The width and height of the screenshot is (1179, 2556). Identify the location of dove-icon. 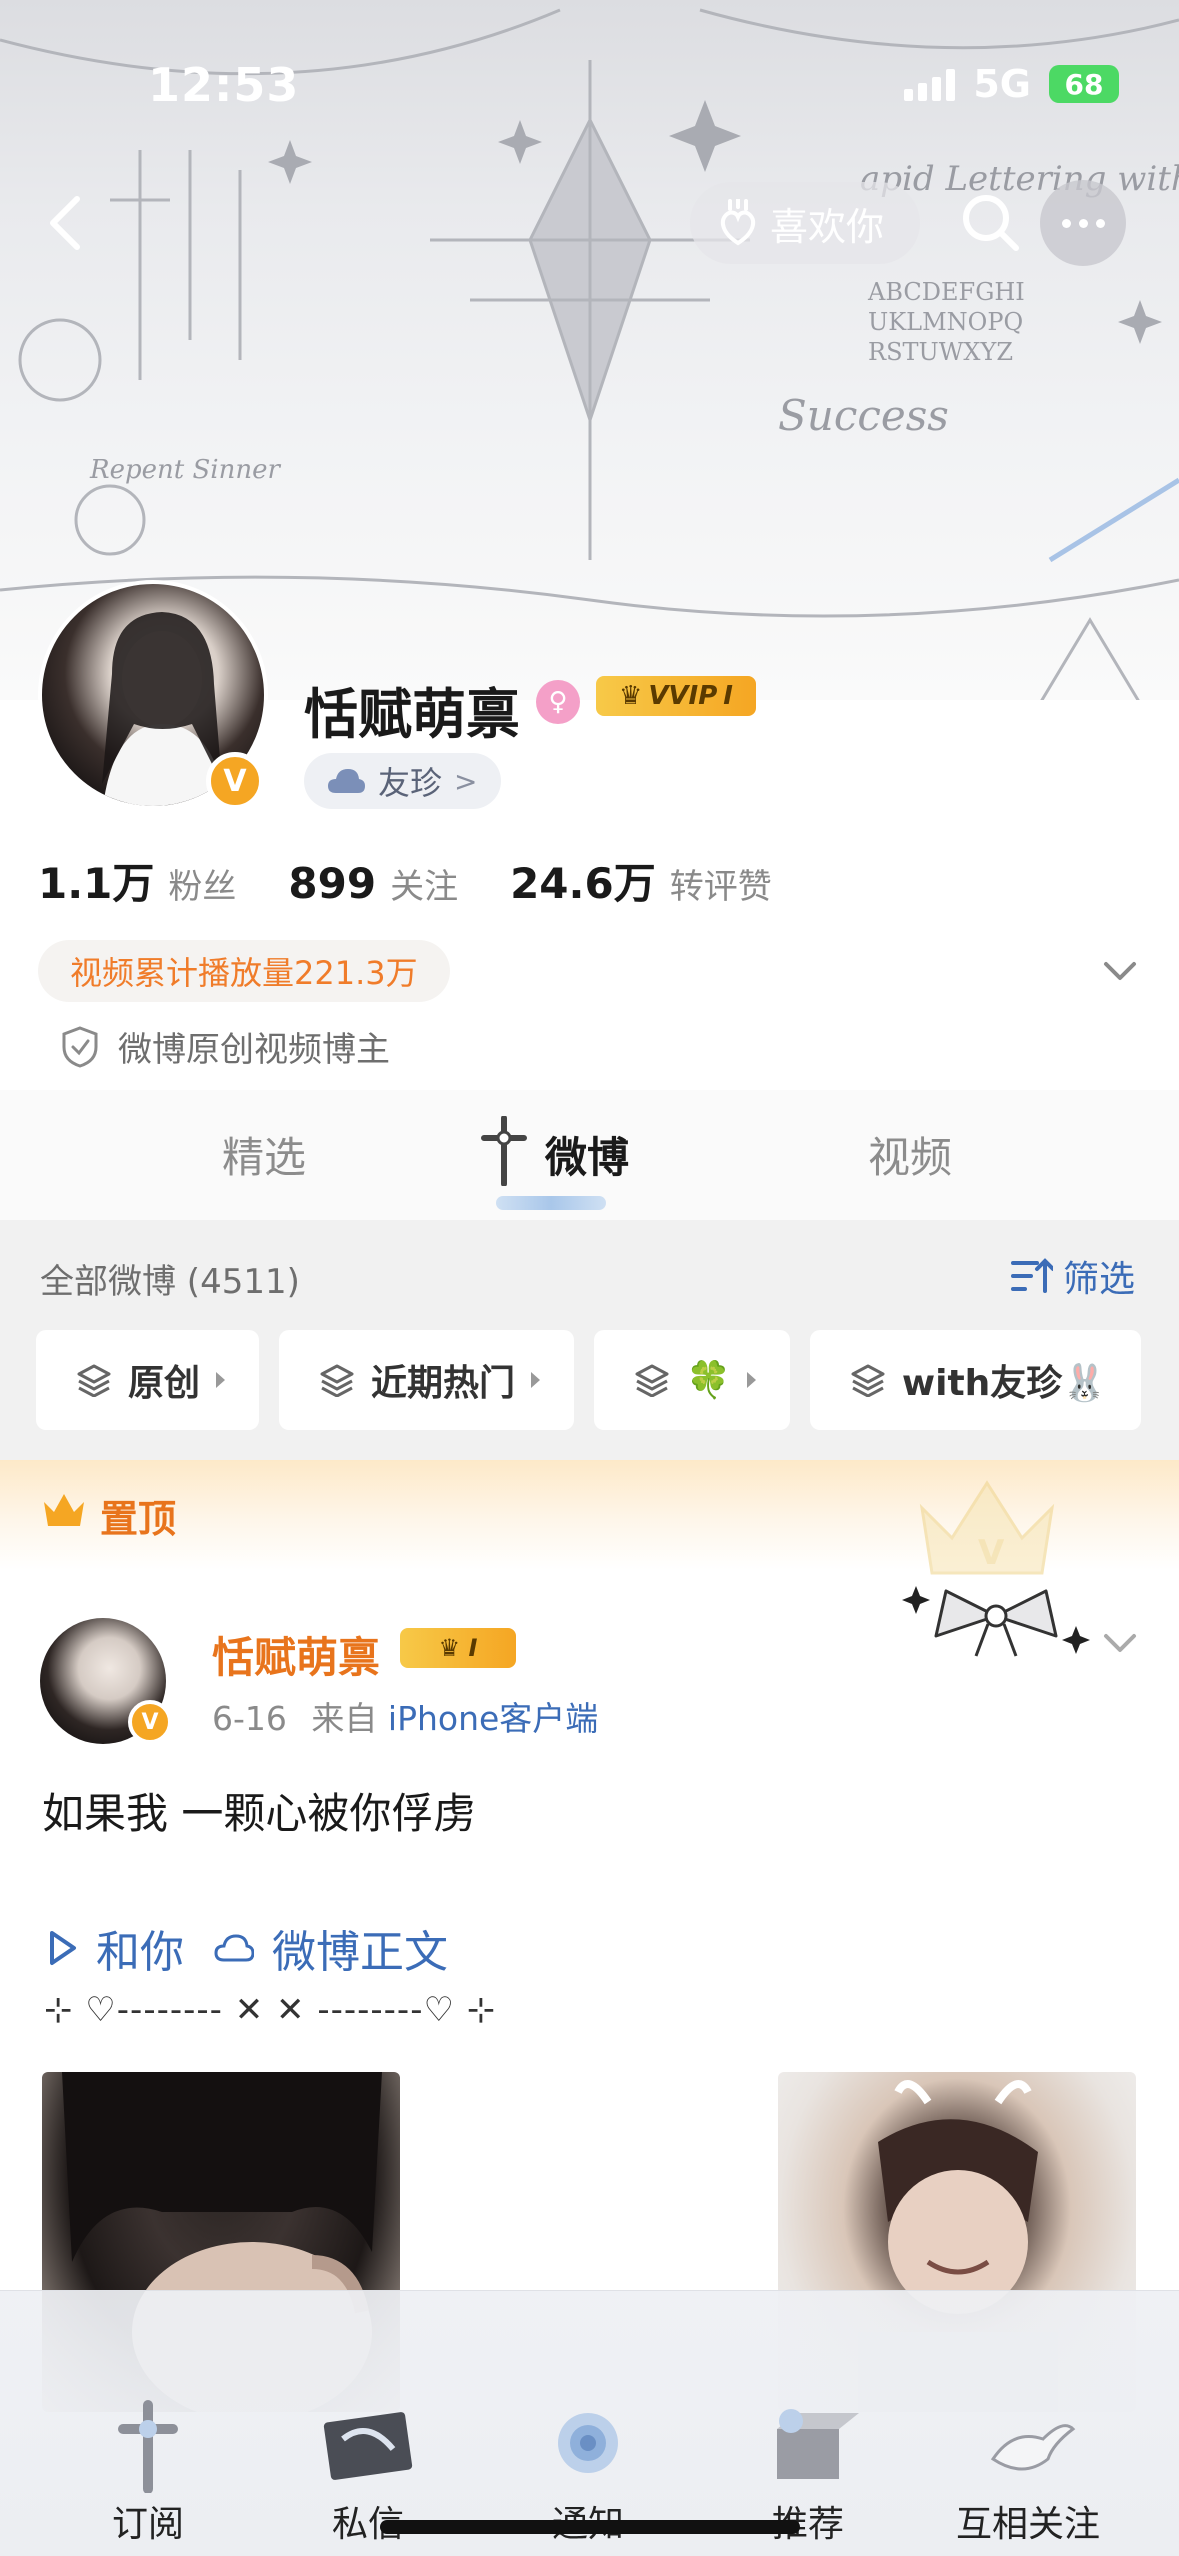
(1033, 2447).